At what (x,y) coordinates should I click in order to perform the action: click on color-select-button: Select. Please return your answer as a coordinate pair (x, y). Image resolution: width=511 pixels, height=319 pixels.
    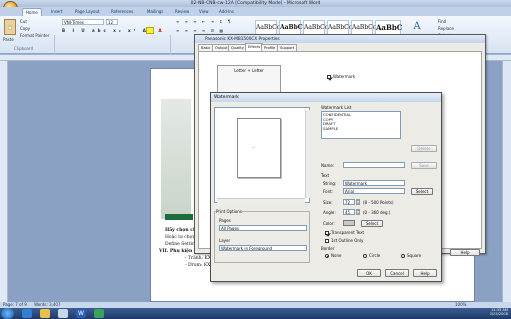
    Looking at the image, I should click on (372, 223).